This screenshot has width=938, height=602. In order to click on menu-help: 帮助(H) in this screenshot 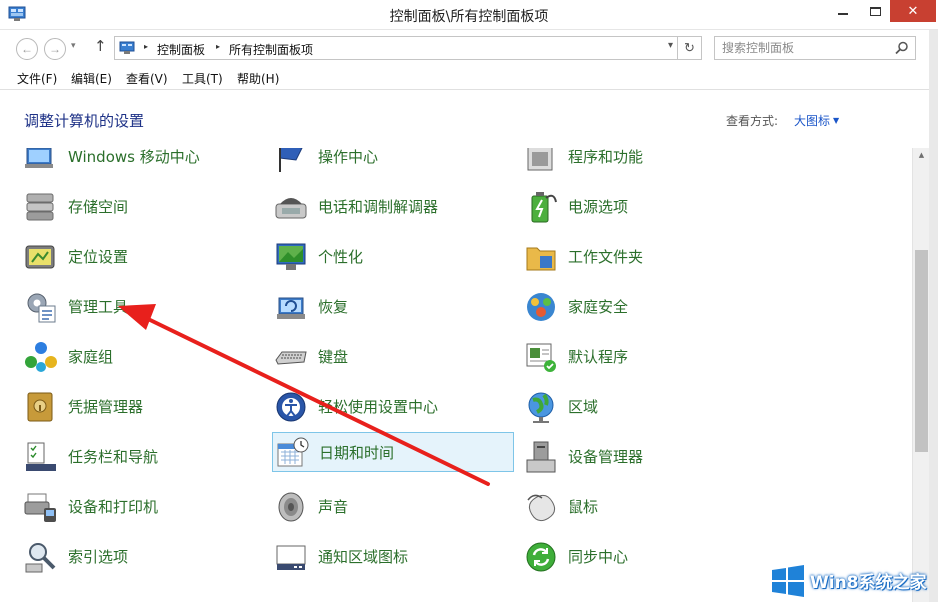, I will do `click(258, 78)`.